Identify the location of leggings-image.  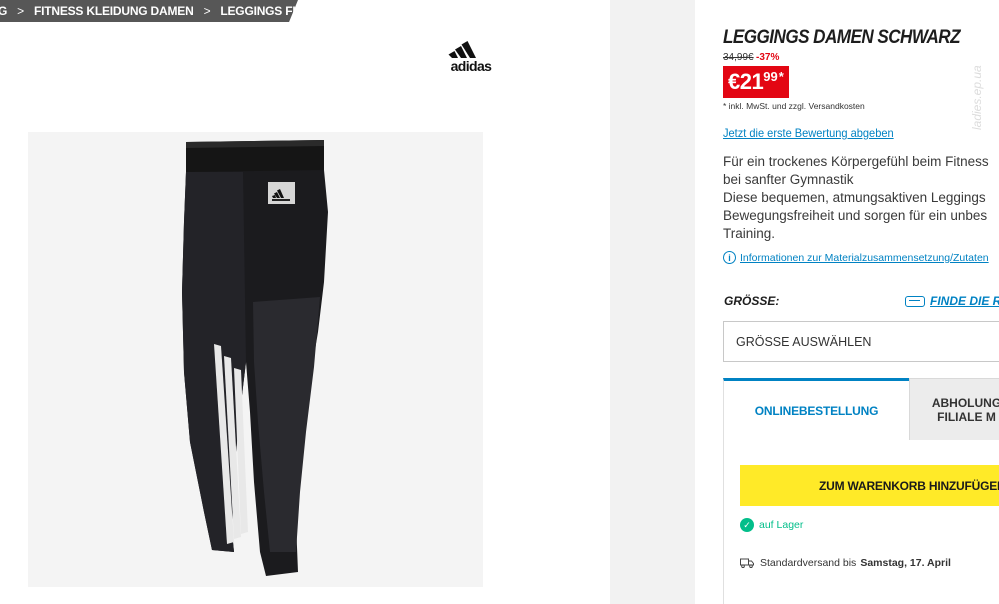
(255, 358).